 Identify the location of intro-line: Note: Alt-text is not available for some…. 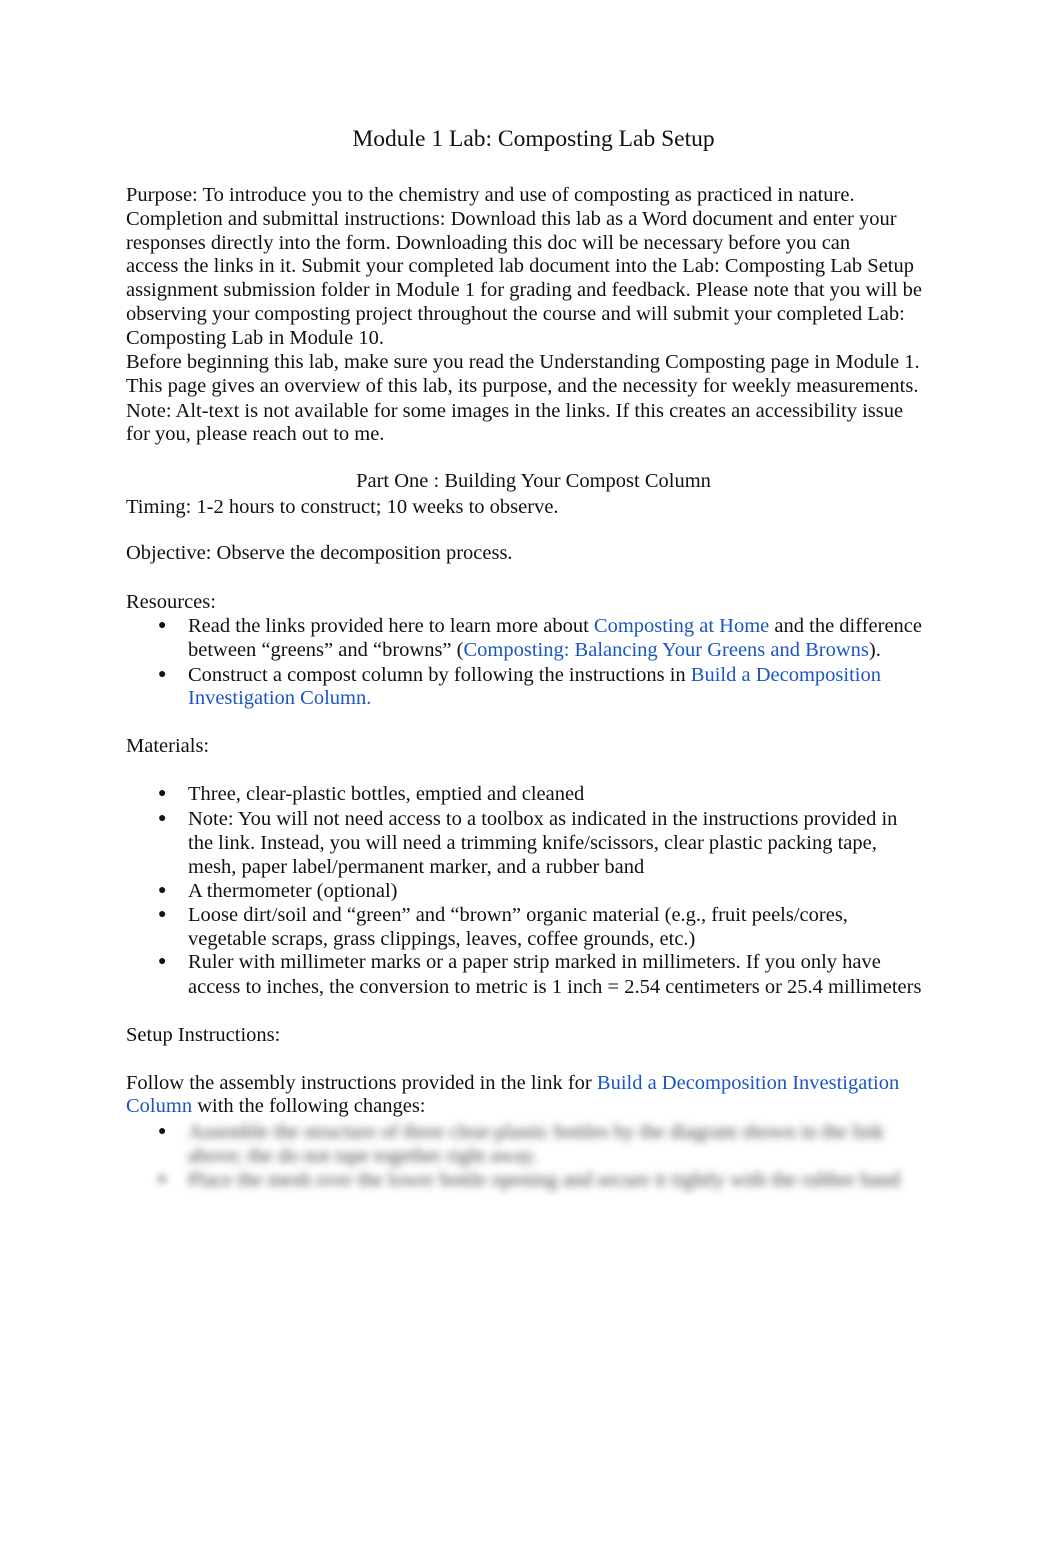
(515, 411).